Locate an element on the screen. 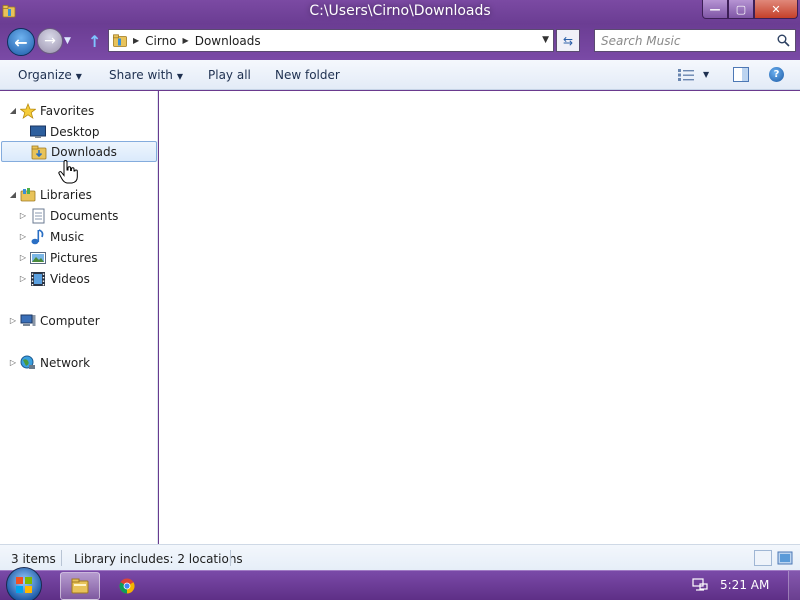 The width and height of the screenshot is (800, 600). maximize-button: ▢ is located at coordinates (741, 9).